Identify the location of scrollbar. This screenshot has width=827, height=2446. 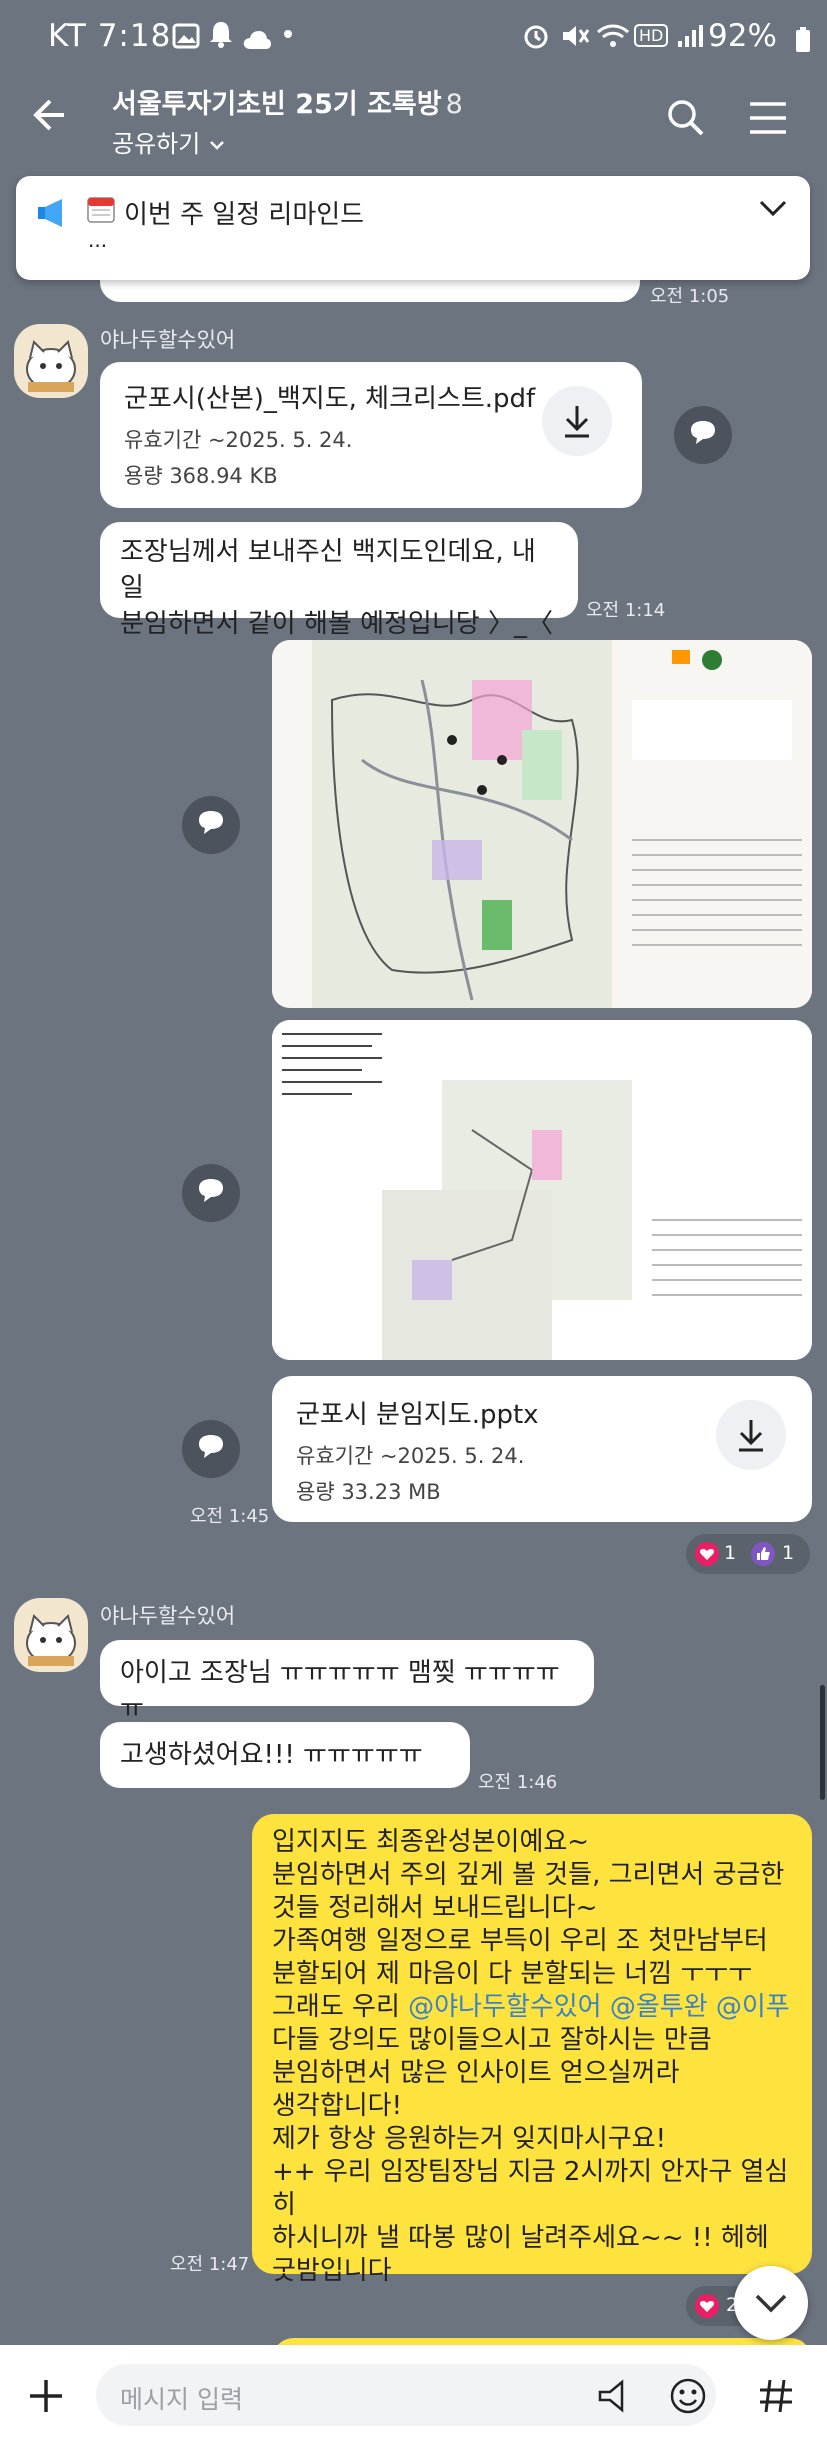
(822, 1742).